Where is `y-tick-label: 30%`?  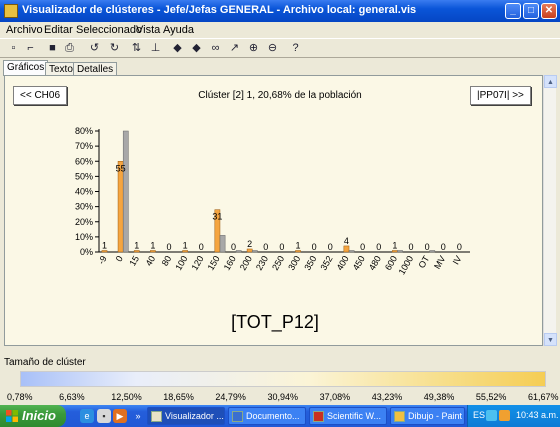
y-tick-label: 30% is located at coordinates (84, 207).